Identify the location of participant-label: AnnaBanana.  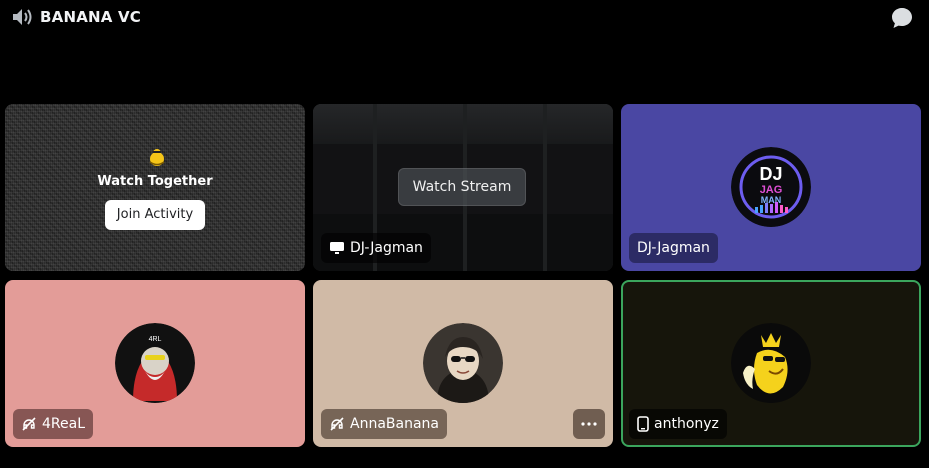
(384, 424).